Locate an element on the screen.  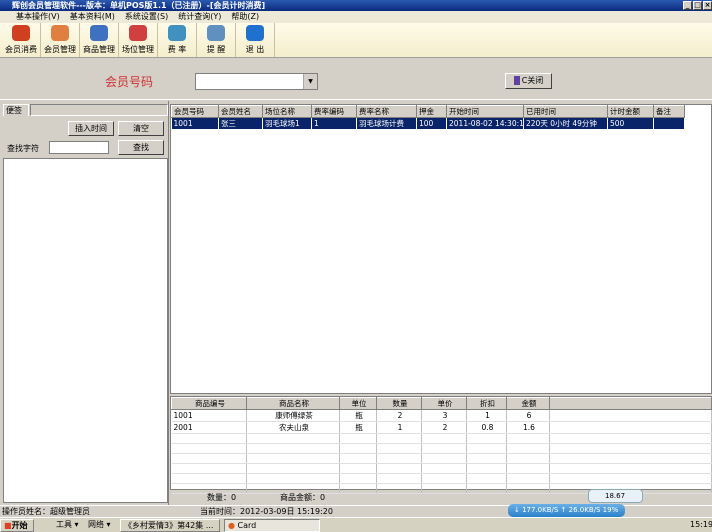
column-header: 开始时间 is located at coordinates (485, 111).